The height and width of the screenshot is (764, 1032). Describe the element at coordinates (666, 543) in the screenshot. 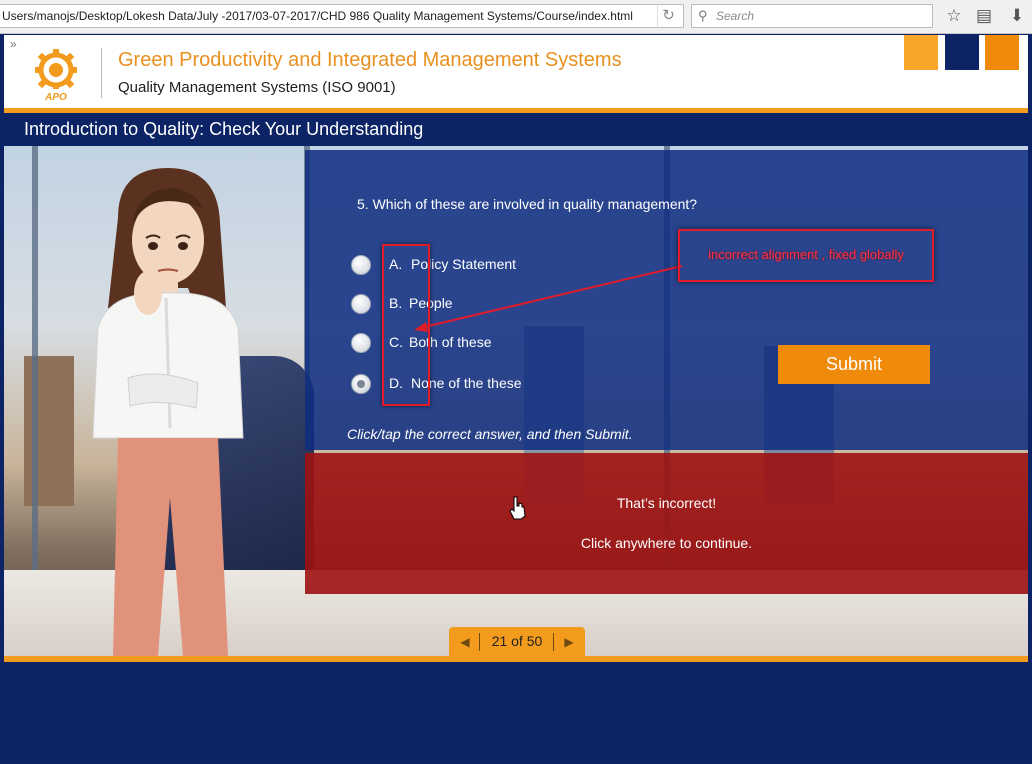

I see `feedback-continue-text: Click anywhere to continue.` at that location.